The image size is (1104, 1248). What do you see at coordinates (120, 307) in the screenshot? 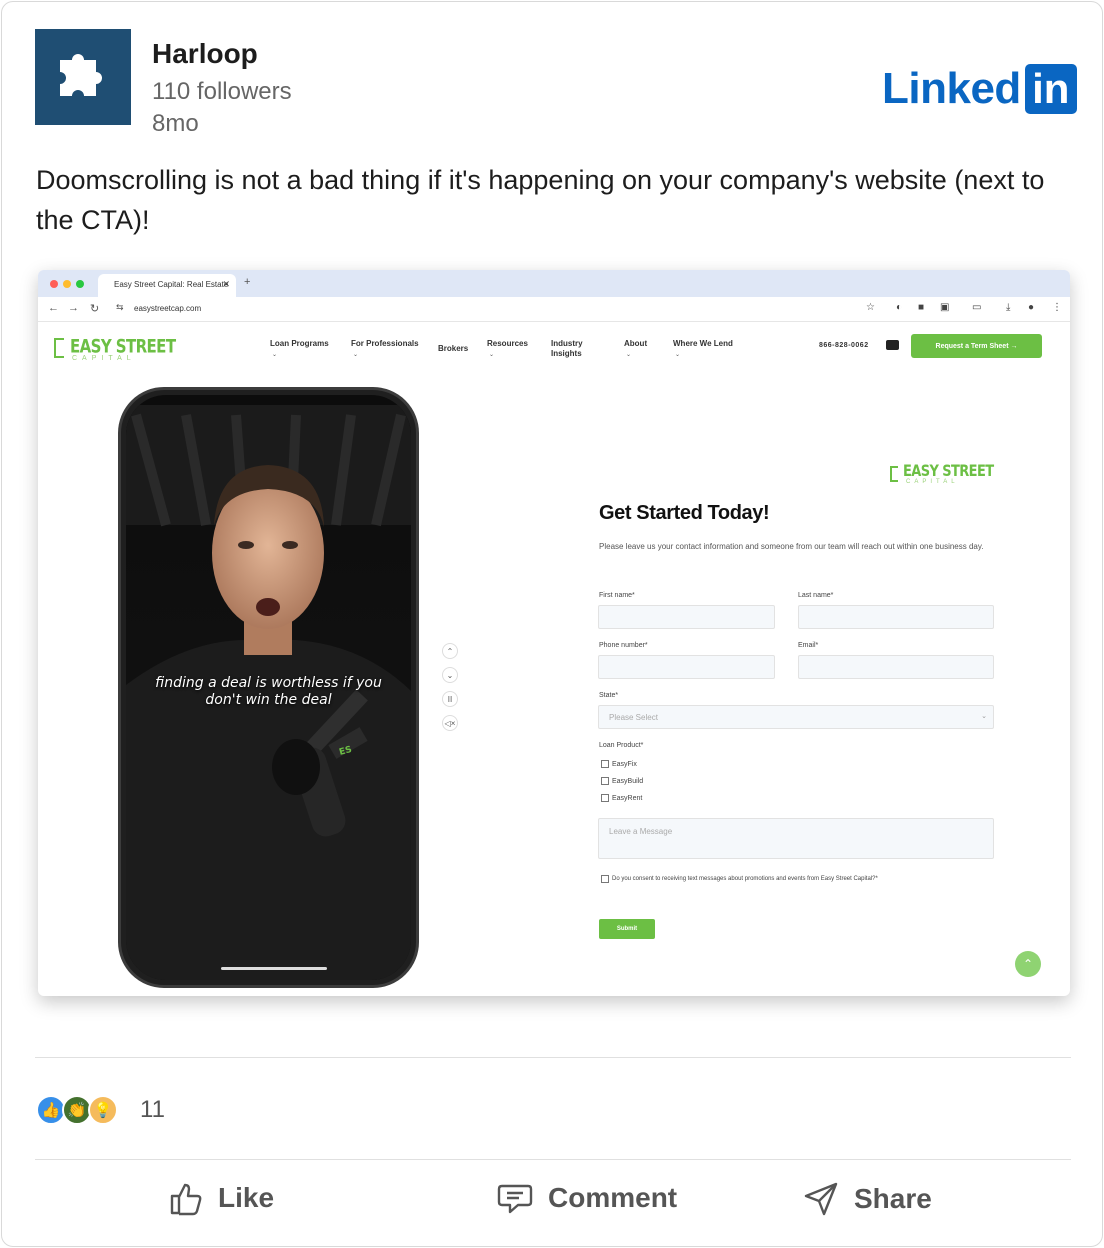
I see `site-settings-icon: ⇆` at bounding box center [120, 307].